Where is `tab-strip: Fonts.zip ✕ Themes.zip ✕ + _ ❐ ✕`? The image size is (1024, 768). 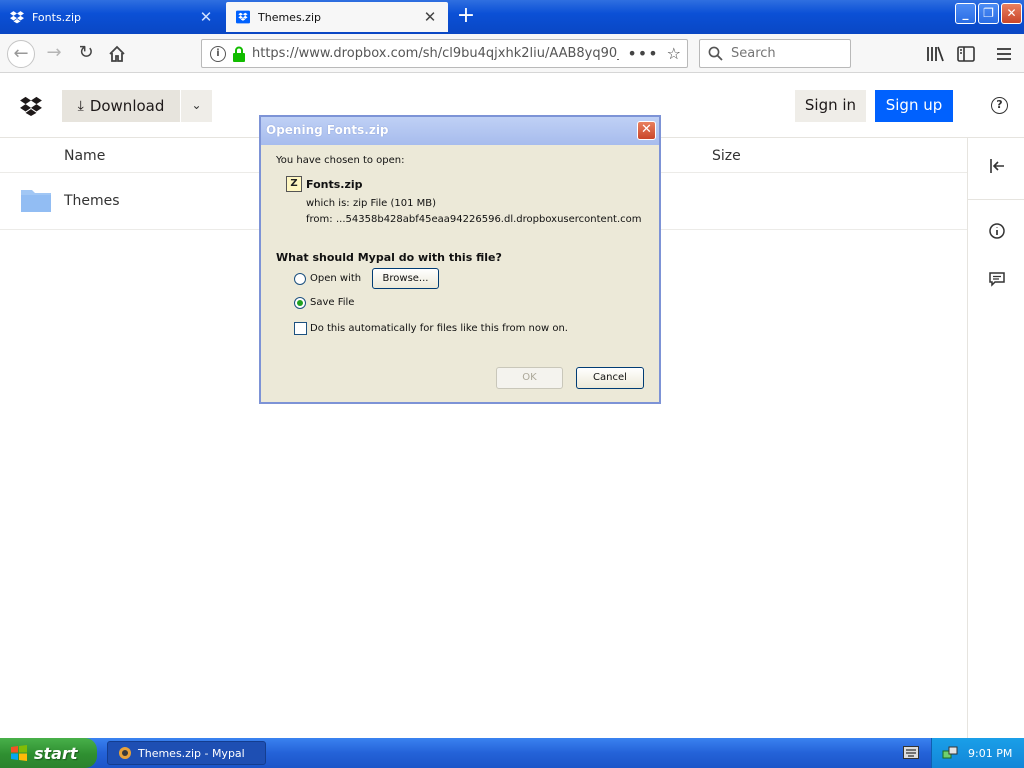
tab-strip: Fonts.zip ✕ Themes.zip ✕ + _ ❐ ✕ is located at coordinates (512, 17).